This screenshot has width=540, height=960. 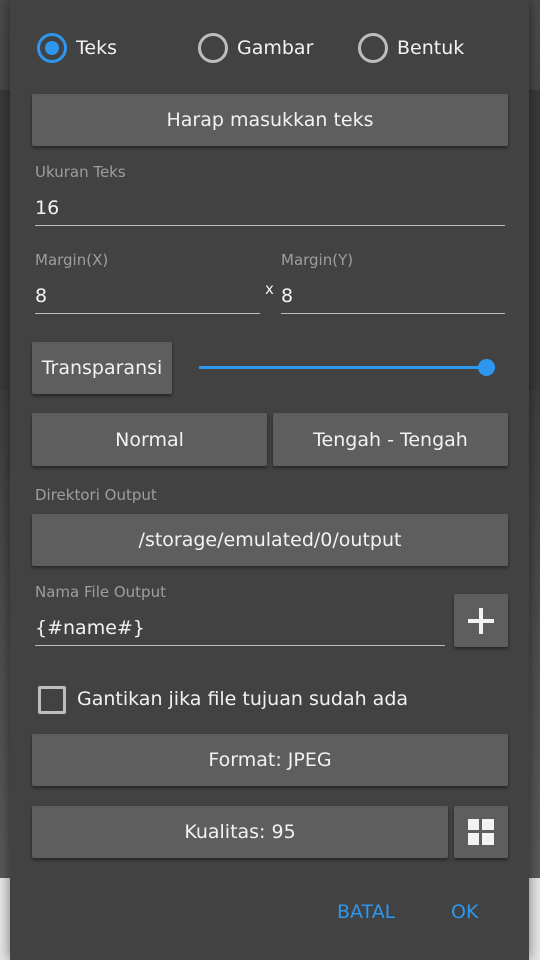 What do you see at coordinates (275, 48) in the screenshot?
I see `radio-image-label: Gambar` at bounding box center [275, 48].